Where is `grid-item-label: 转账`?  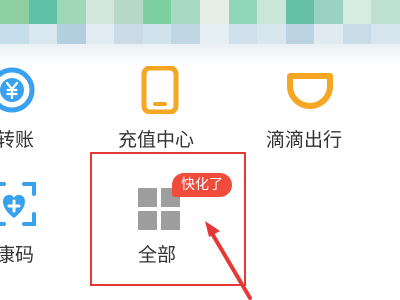 grid-item-label: 转账 is located at coordinates (17, 140).